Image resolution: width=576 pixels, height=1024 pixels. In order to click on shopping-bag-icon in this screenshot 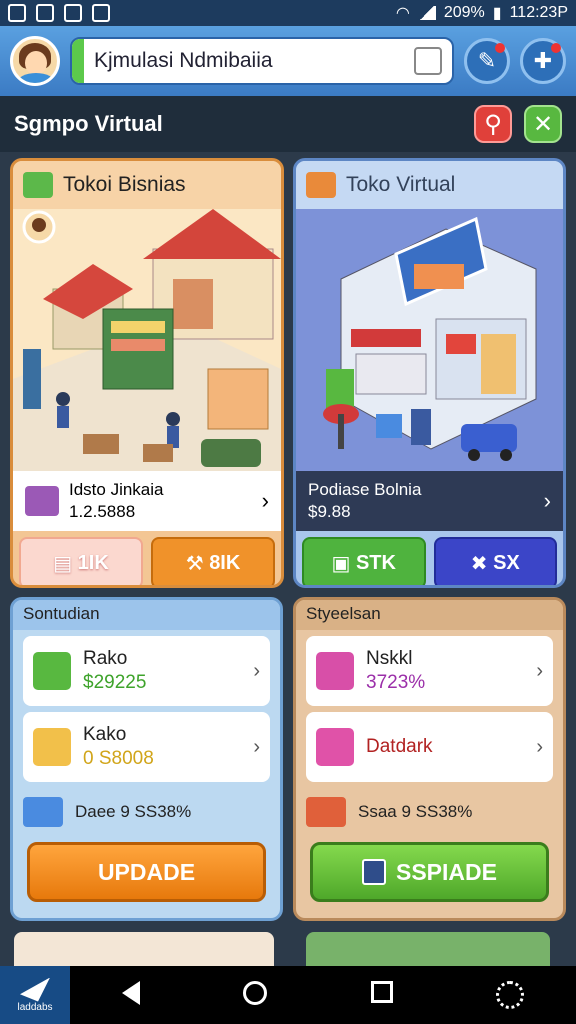, I will do `click(428, 61)`.